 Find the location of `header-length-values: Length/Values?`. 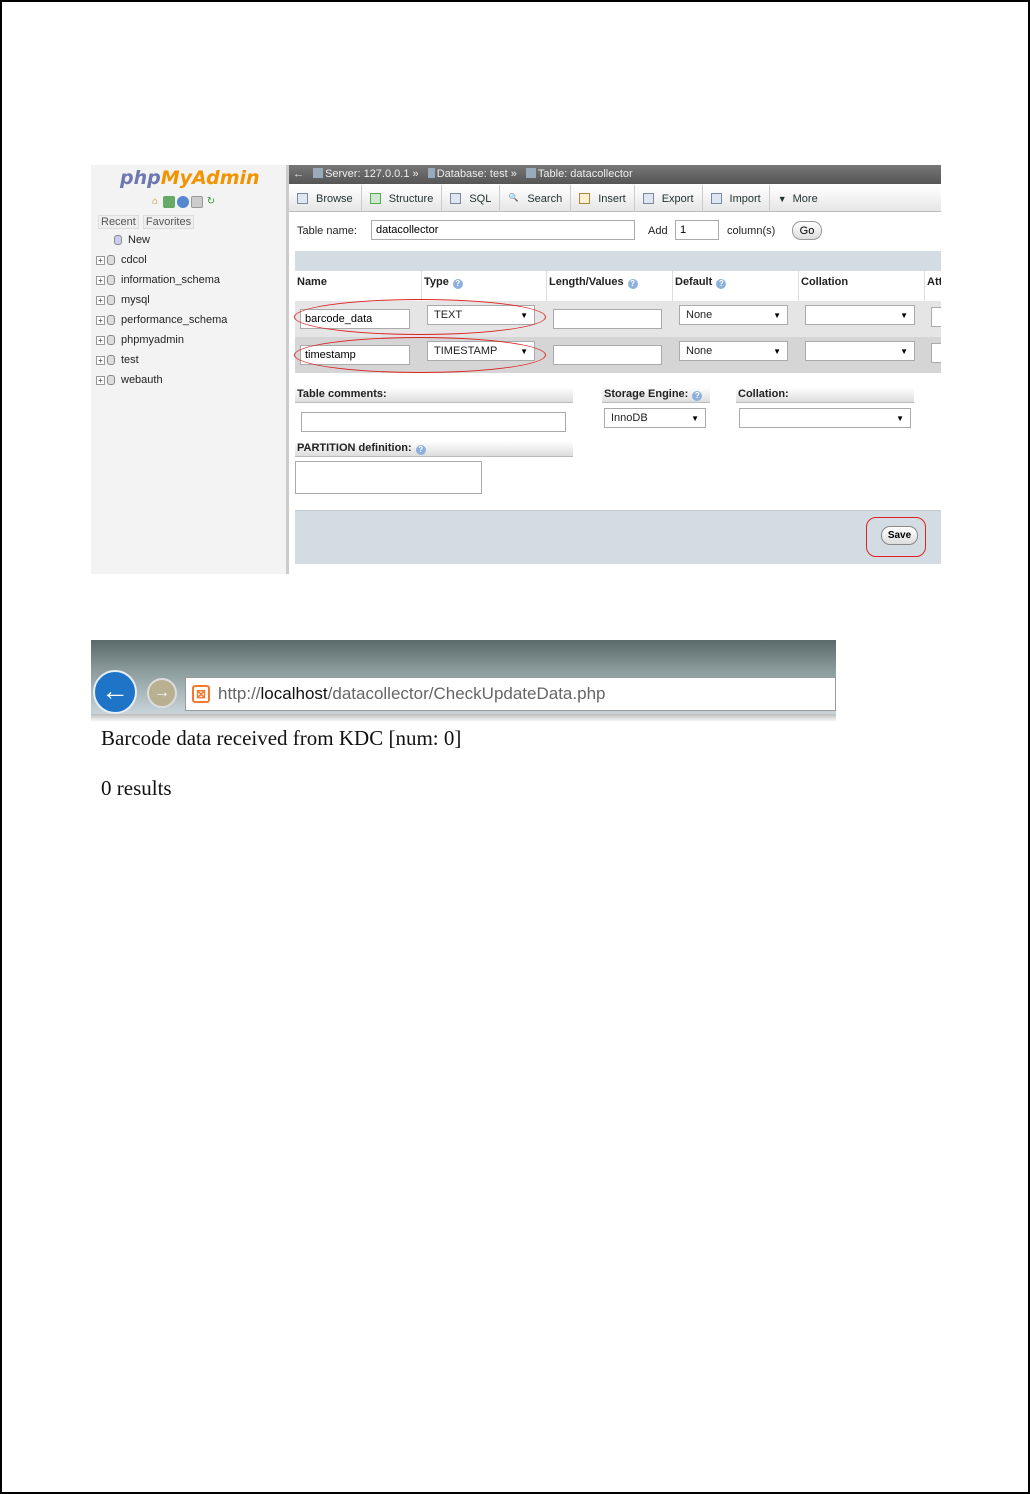

header-length-values: Length/Values? is located at coordinates (610, 286).